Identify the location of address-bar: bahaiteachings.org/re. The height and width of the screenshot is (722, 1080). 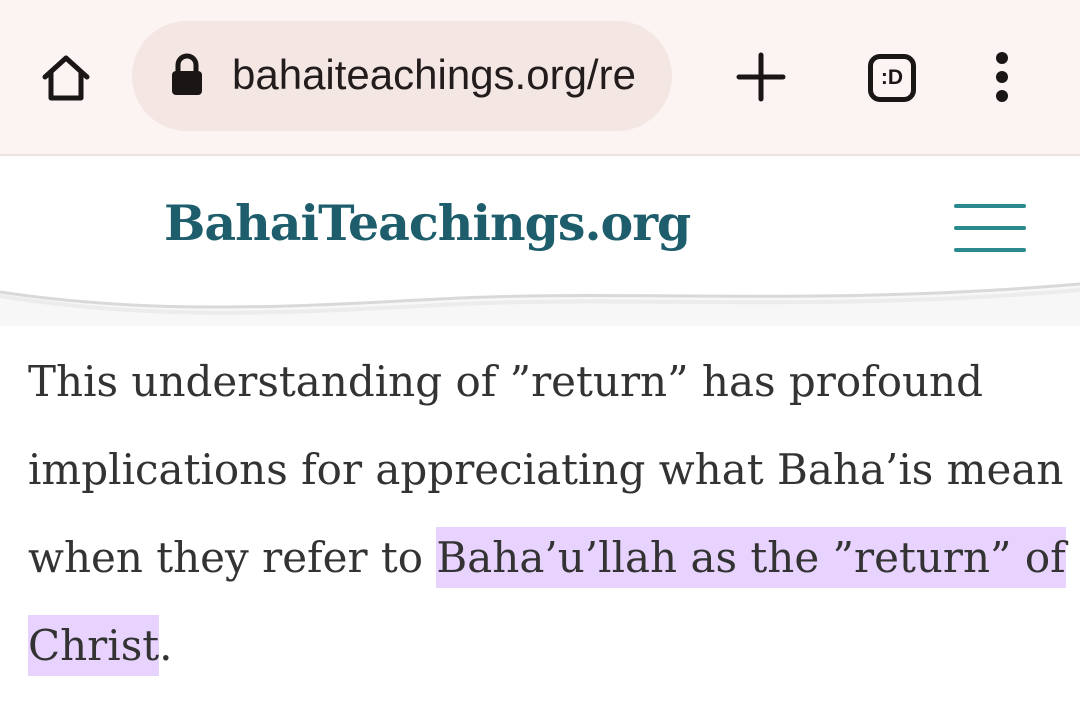
(402, 76).